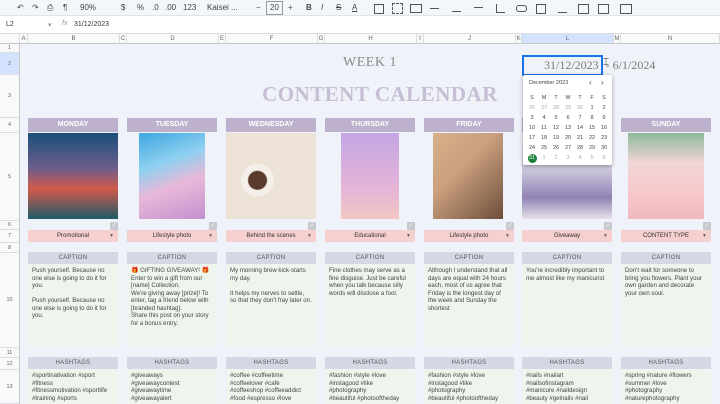 Image resolution: width=720 pixels, height=404 pixels. What do you see at coordinates (140, 8) in the screenshot?
I see `percent-button: %` at bounding box center [140, 8].